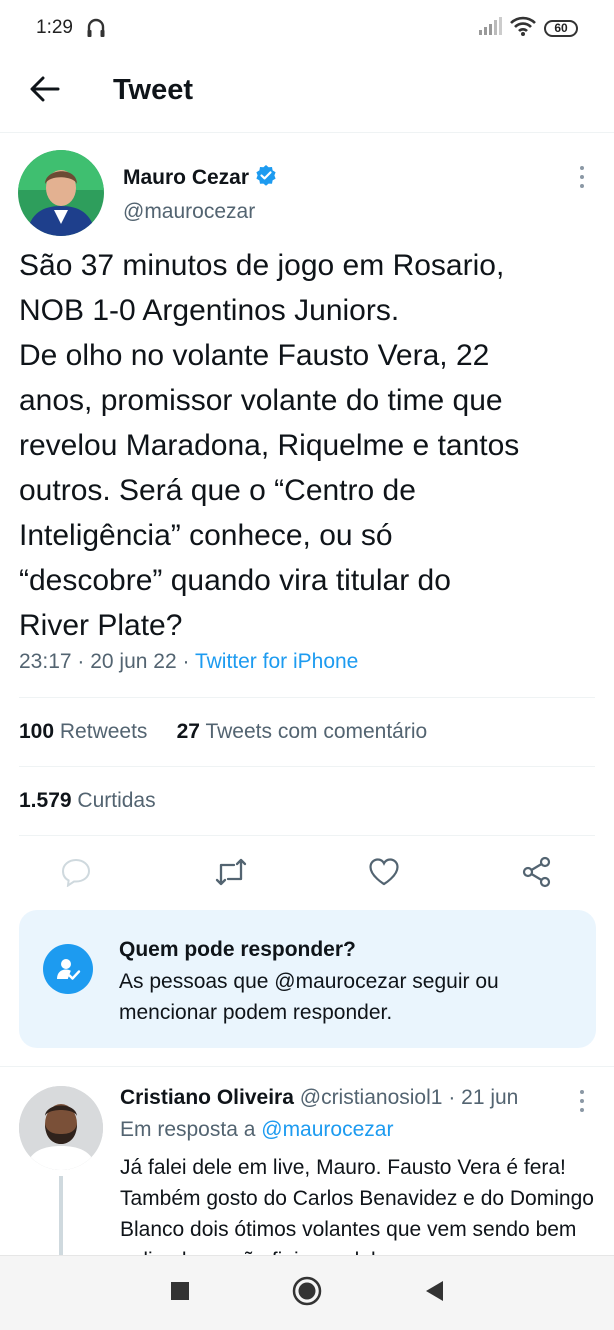 The width and height of the screenshot is (614, 1330). I want to click on back-button, so click(45, 91).